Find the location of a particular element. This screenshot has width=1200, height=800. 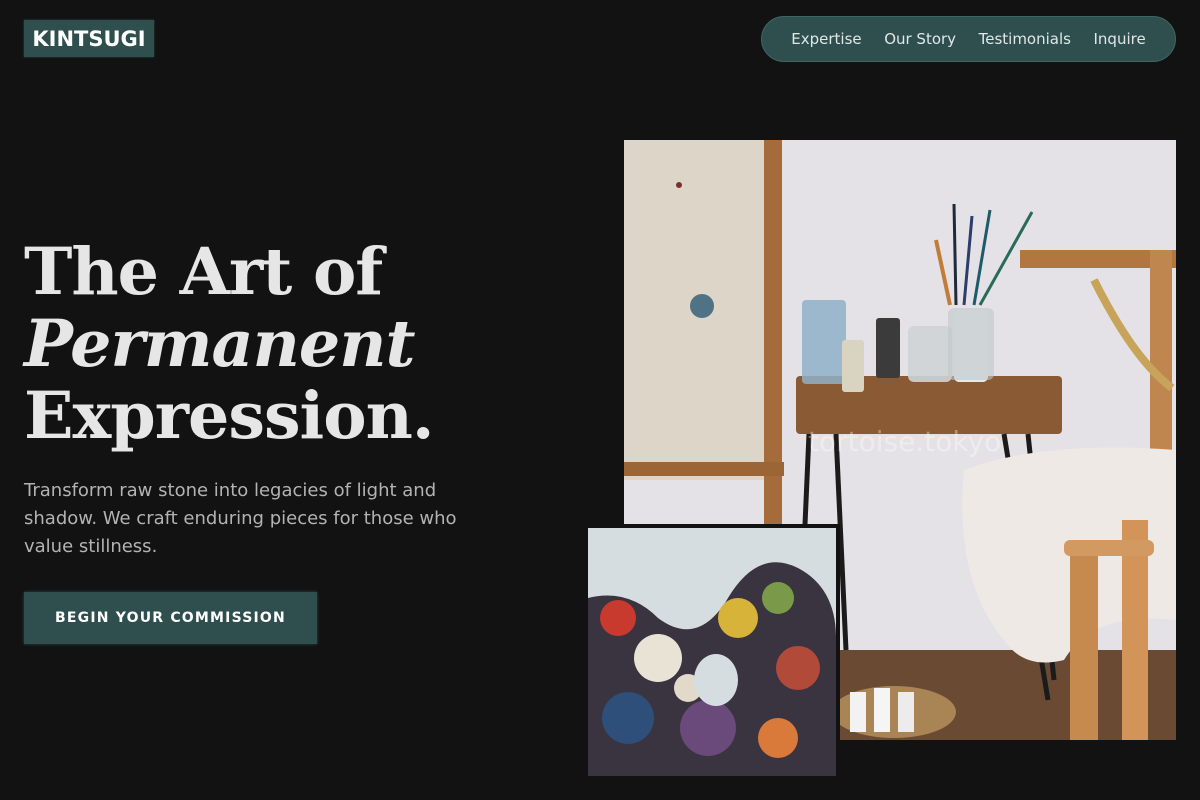

hero-title-line-3: Expression. is located at coordinates (229, 416).